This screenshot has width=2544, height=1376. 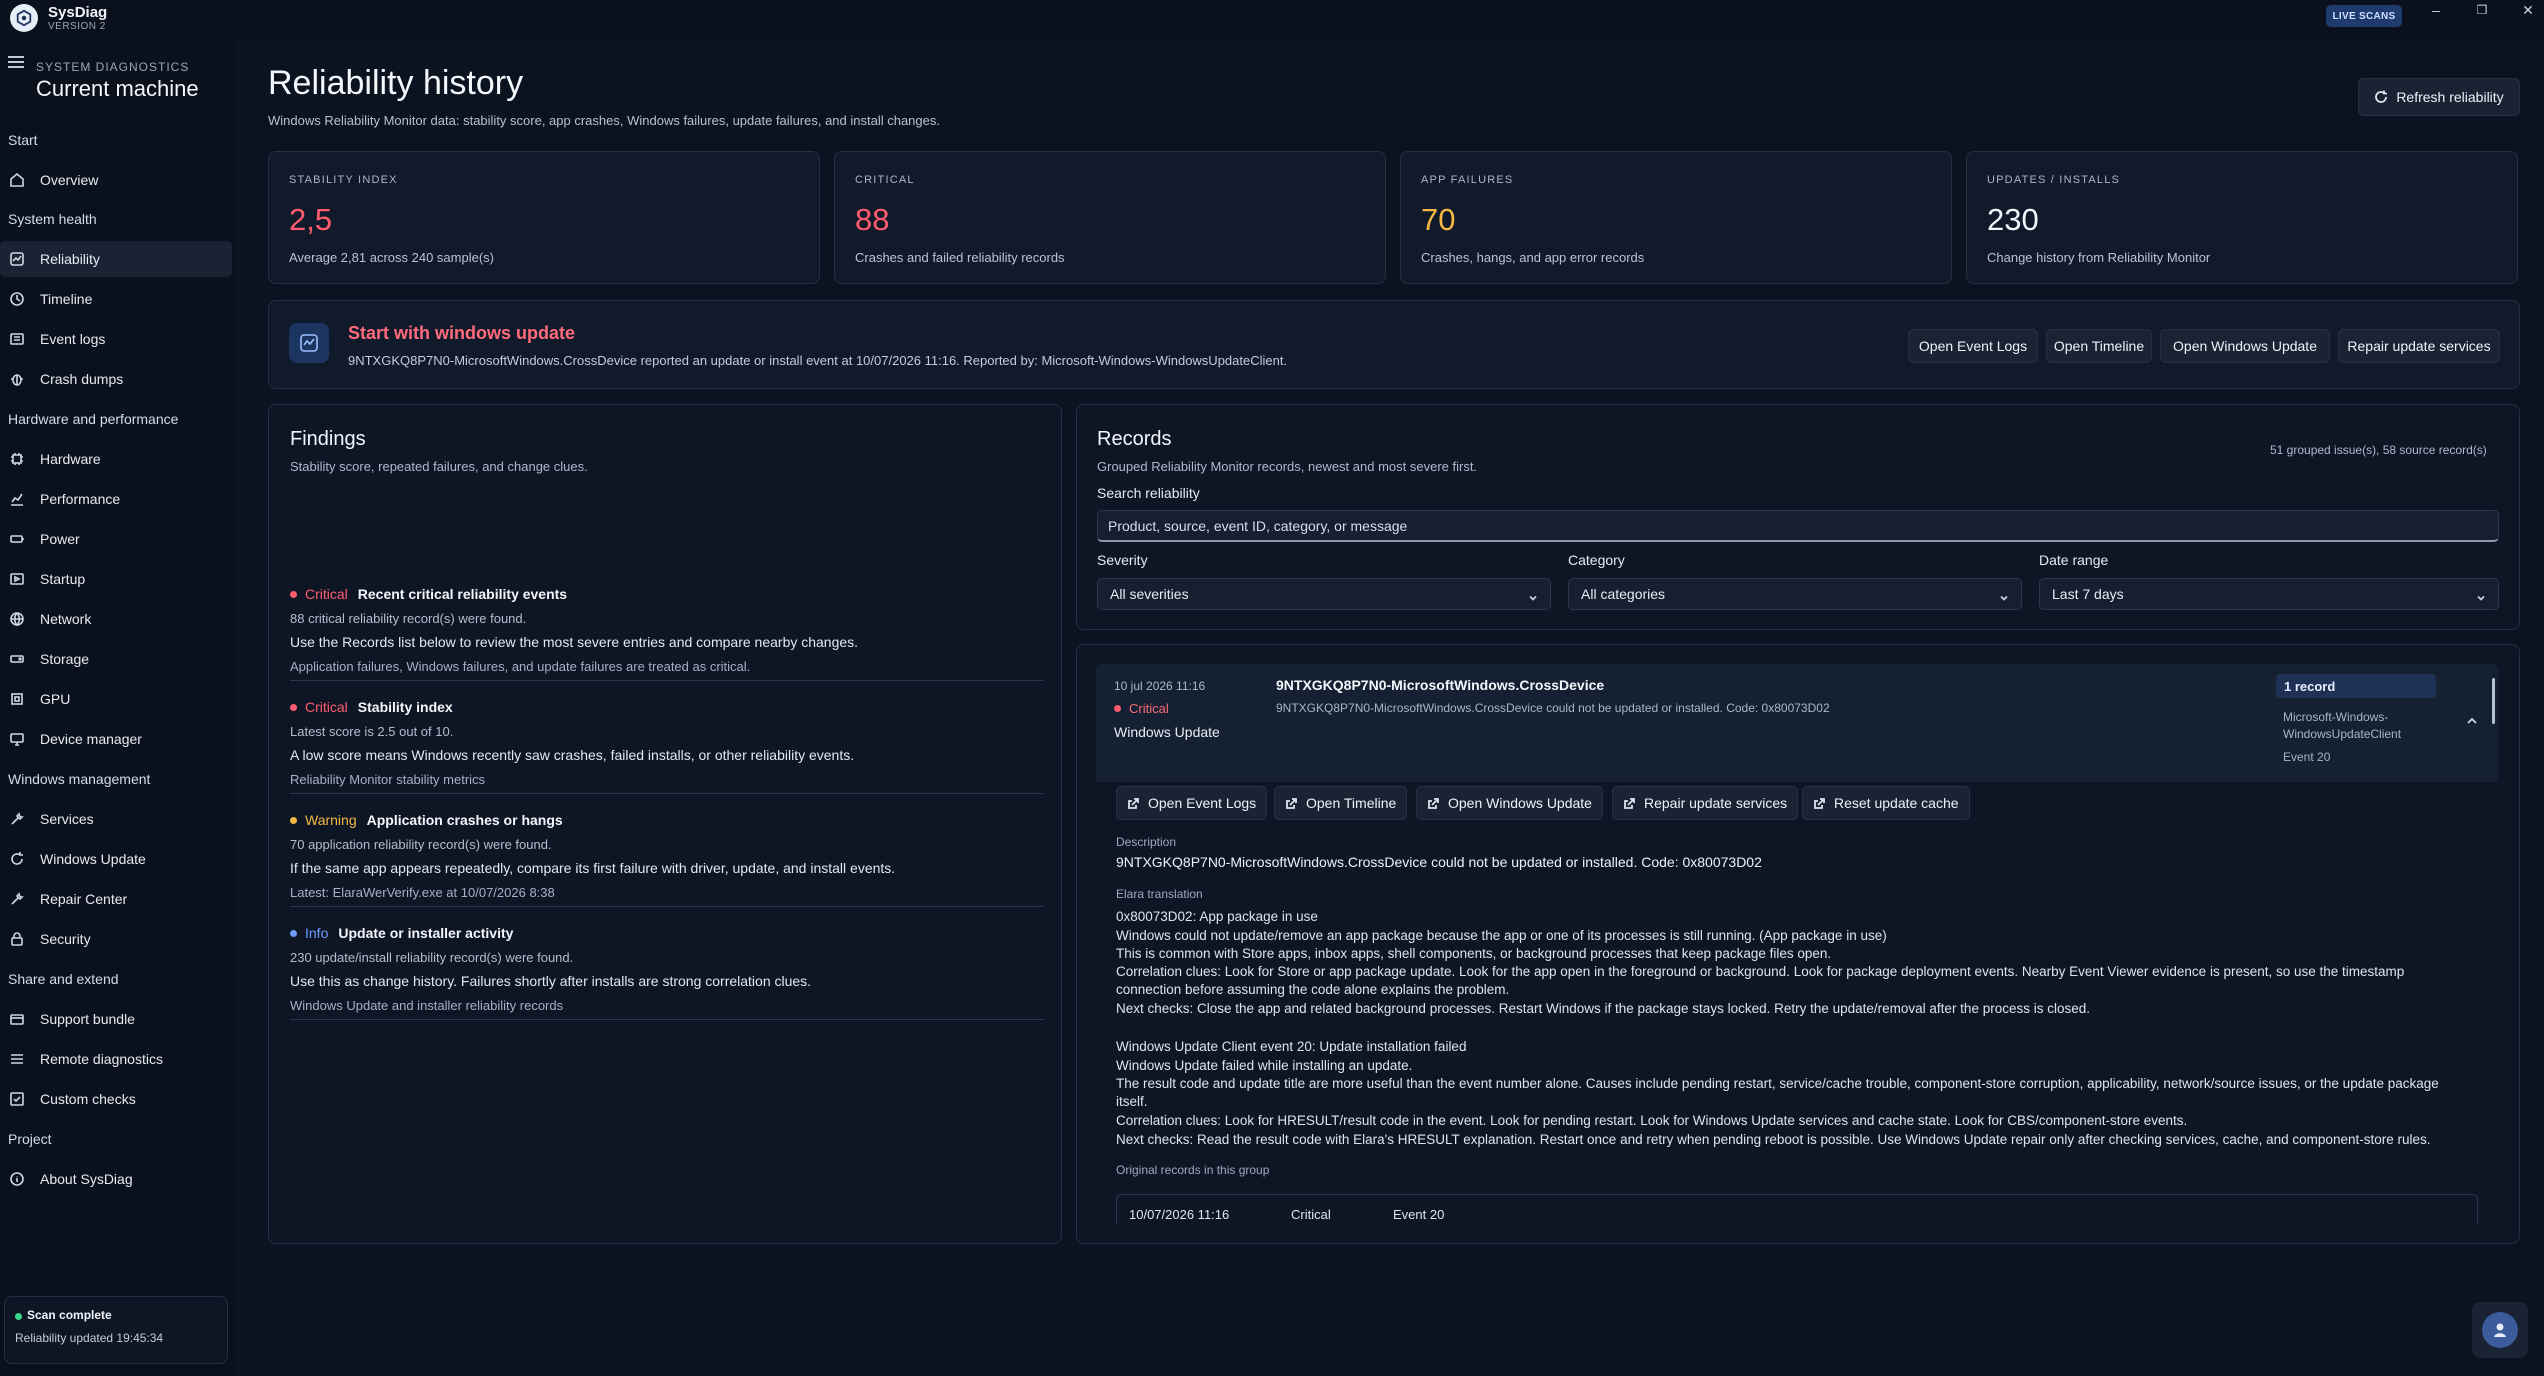 I want to click on sidebar-title: Current machine, so click(x=117, y=88).